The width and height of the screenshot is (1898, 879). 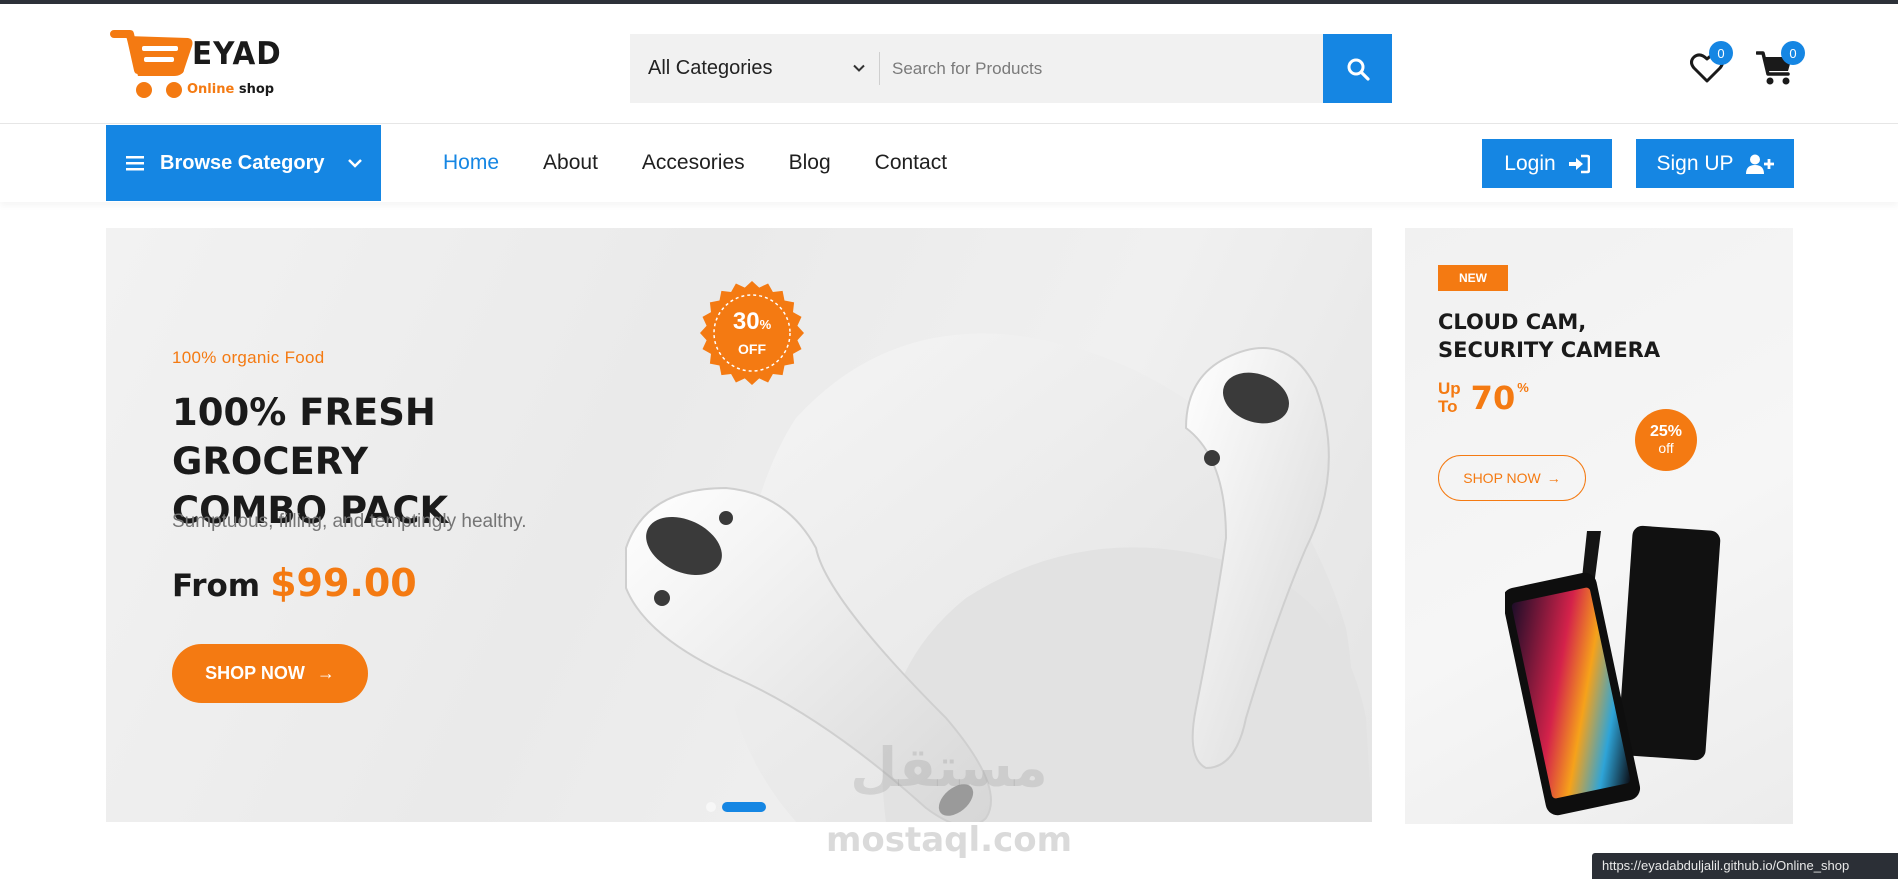 I want to click on search-button, so click(x=1357, y=68).